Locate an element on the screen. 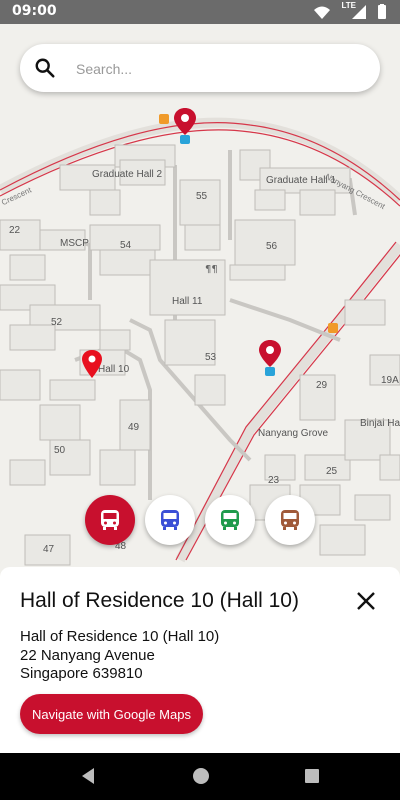 This screenshot has width=400, height=800. map-label-mscp: MSCP is located at coordinates (74, 243).